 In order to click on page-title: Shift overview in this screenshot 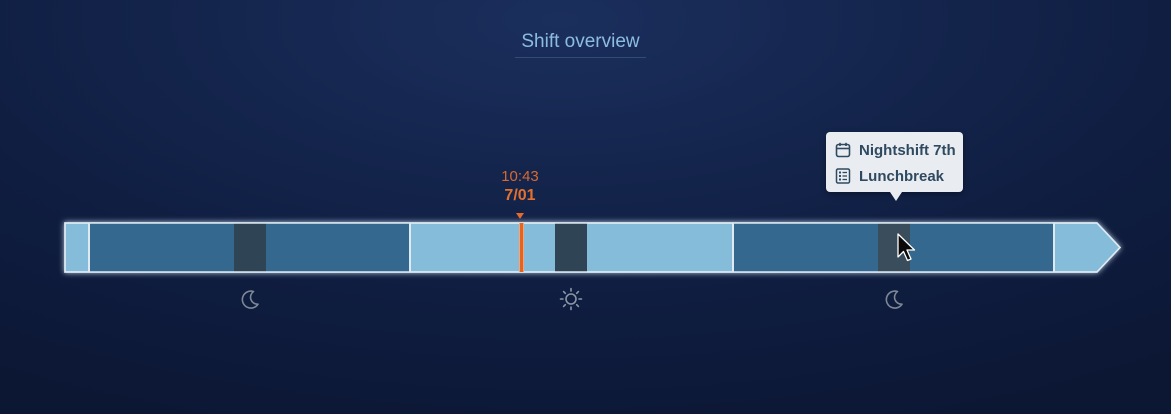, I will do `click(580, 44)`.